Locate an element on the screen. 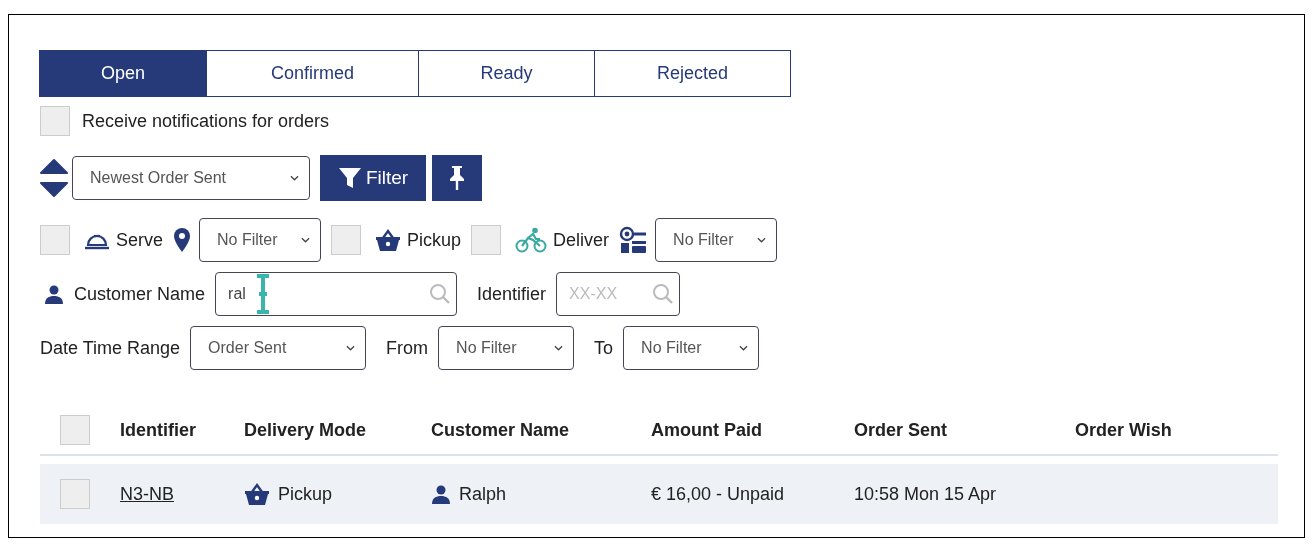 The width and height of the screenshot is (1315, 550). field-label: From is located at coordinates (407, 348).